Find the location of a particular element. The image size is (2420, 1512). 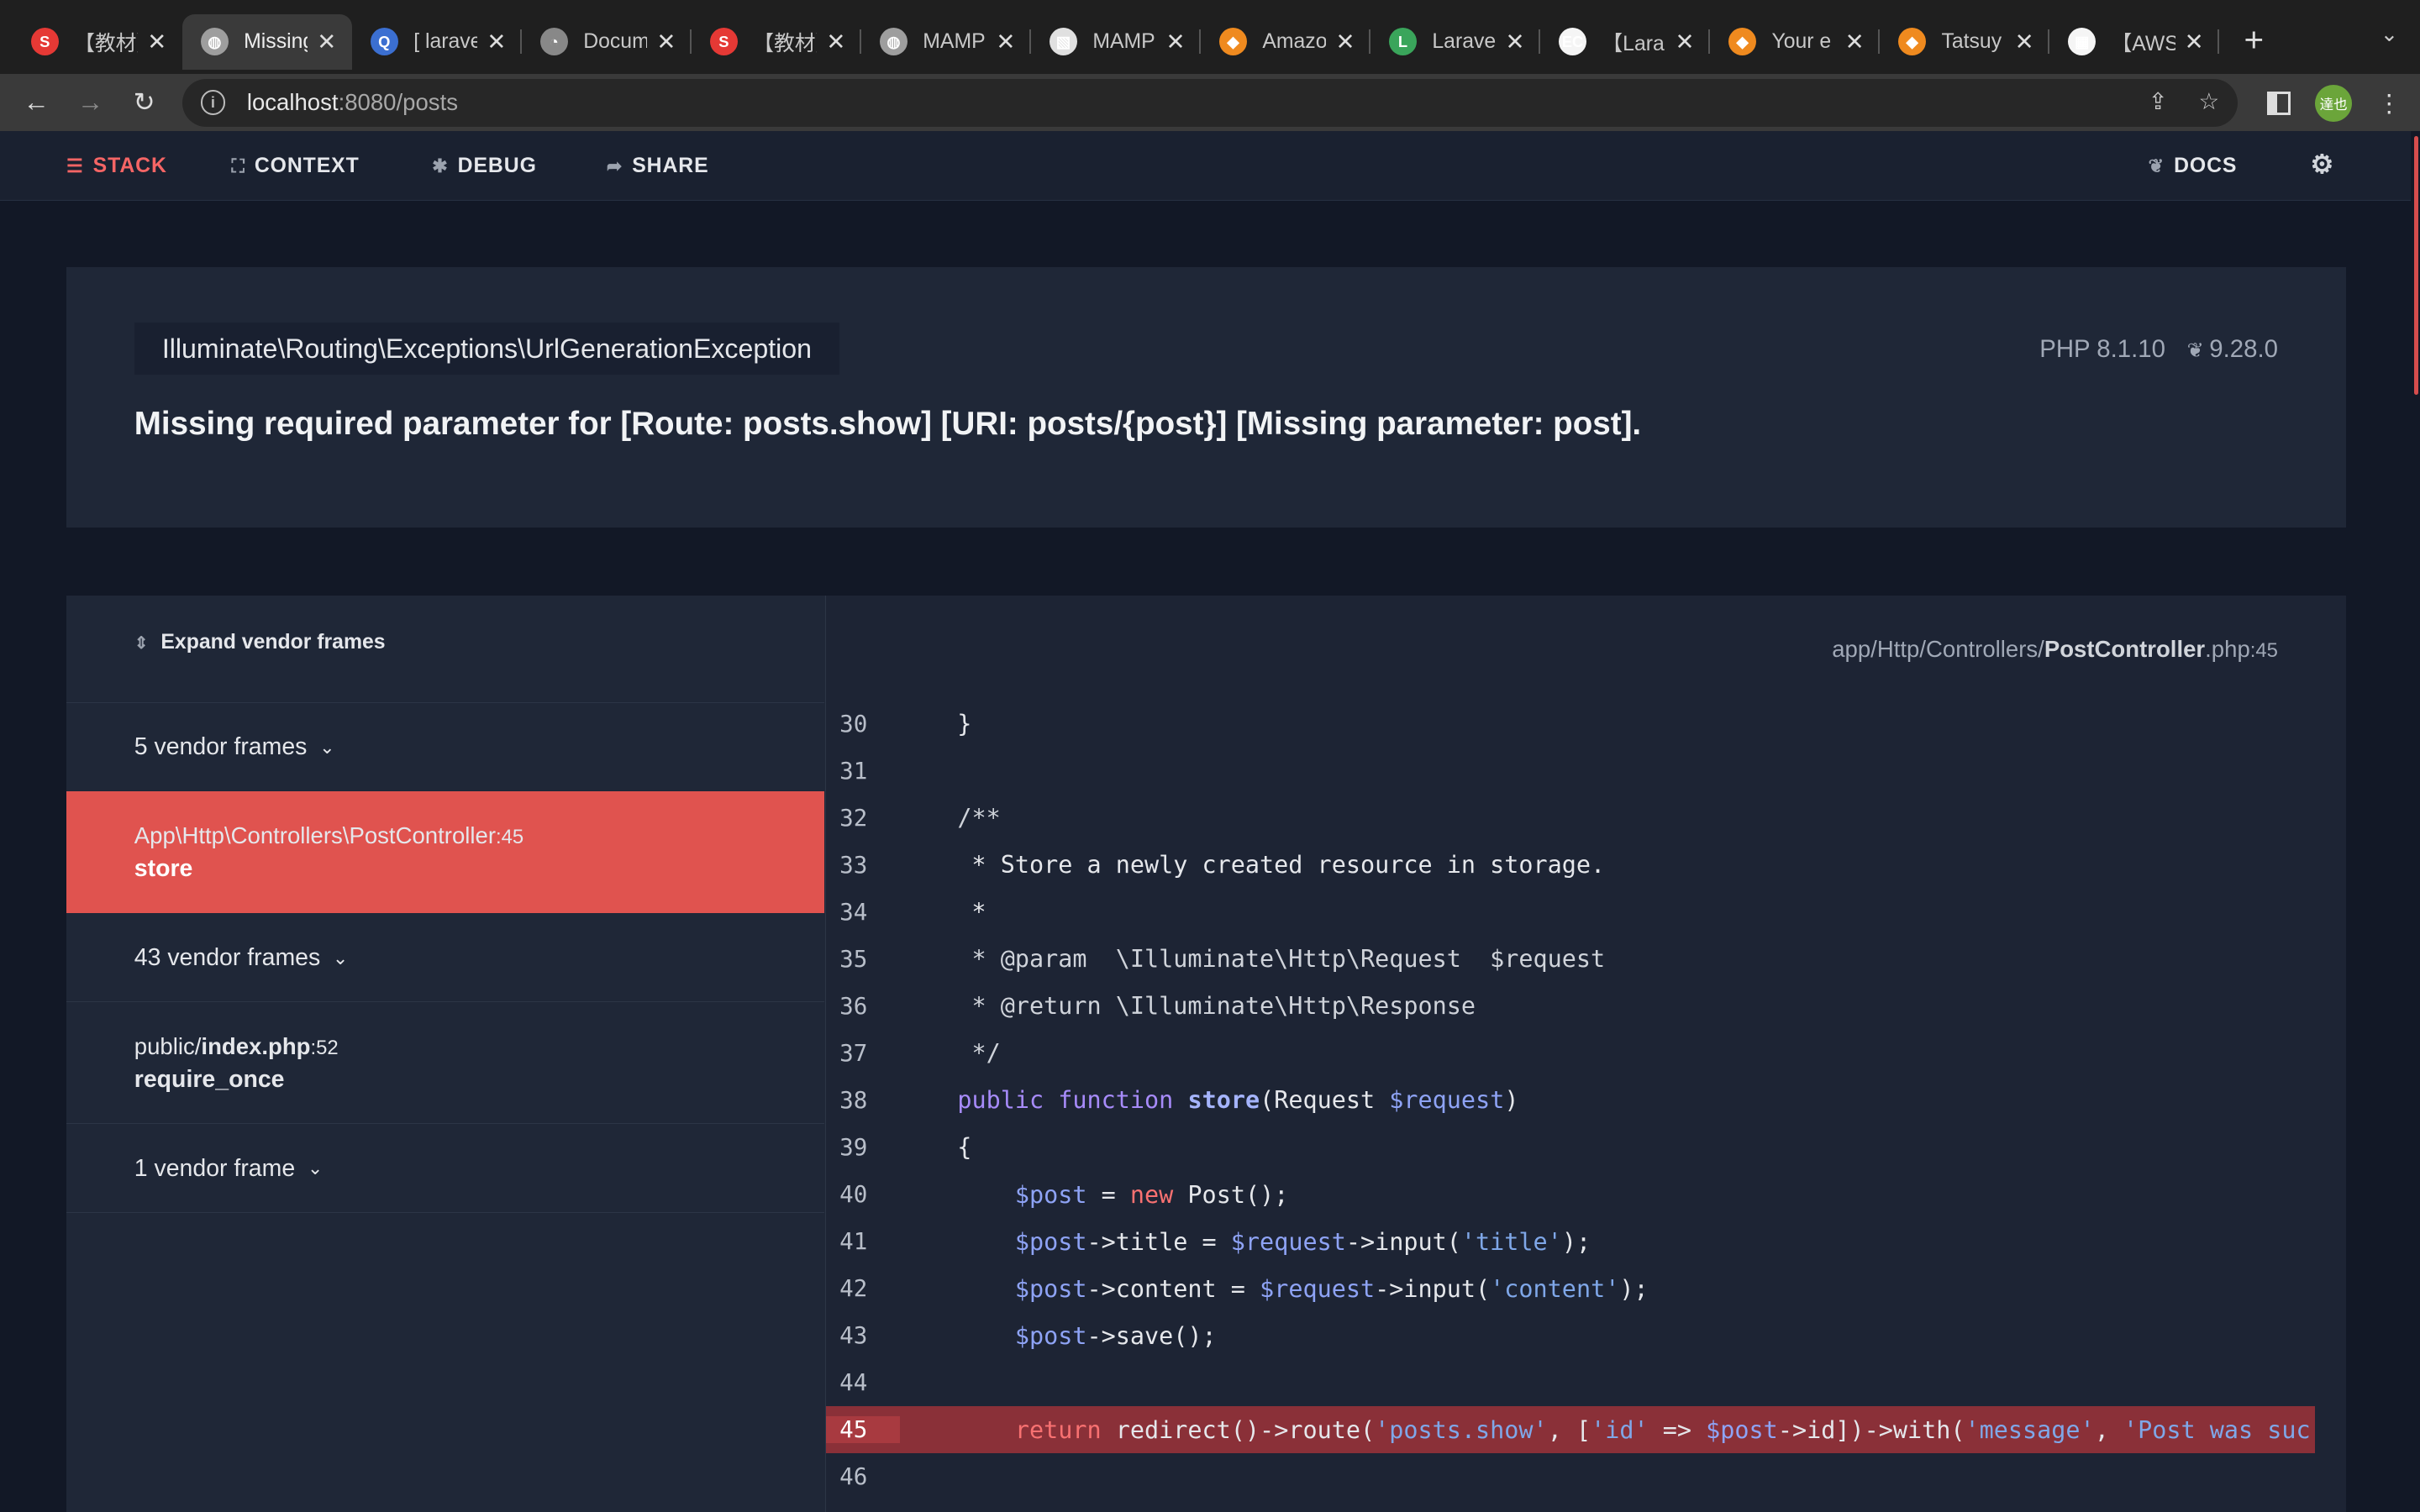

browser-tab: ◆ Amazo ✕ is located at coordinates (1286, 42).